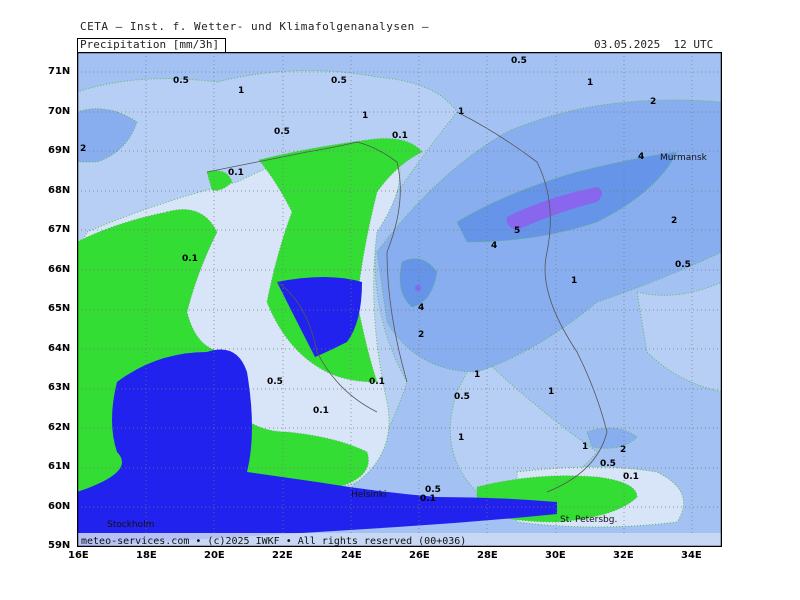 The width and height of the screenshot is (800, 600). Describe the element at coordinates (59, 545) in the screenshot. I see `lat-label: 59N` at that location.